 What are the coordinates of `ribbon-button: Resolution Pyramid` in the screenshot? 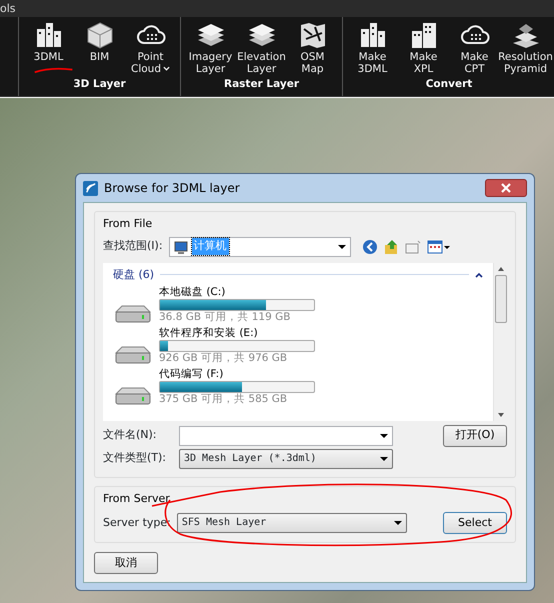 It's located at (525, 46).